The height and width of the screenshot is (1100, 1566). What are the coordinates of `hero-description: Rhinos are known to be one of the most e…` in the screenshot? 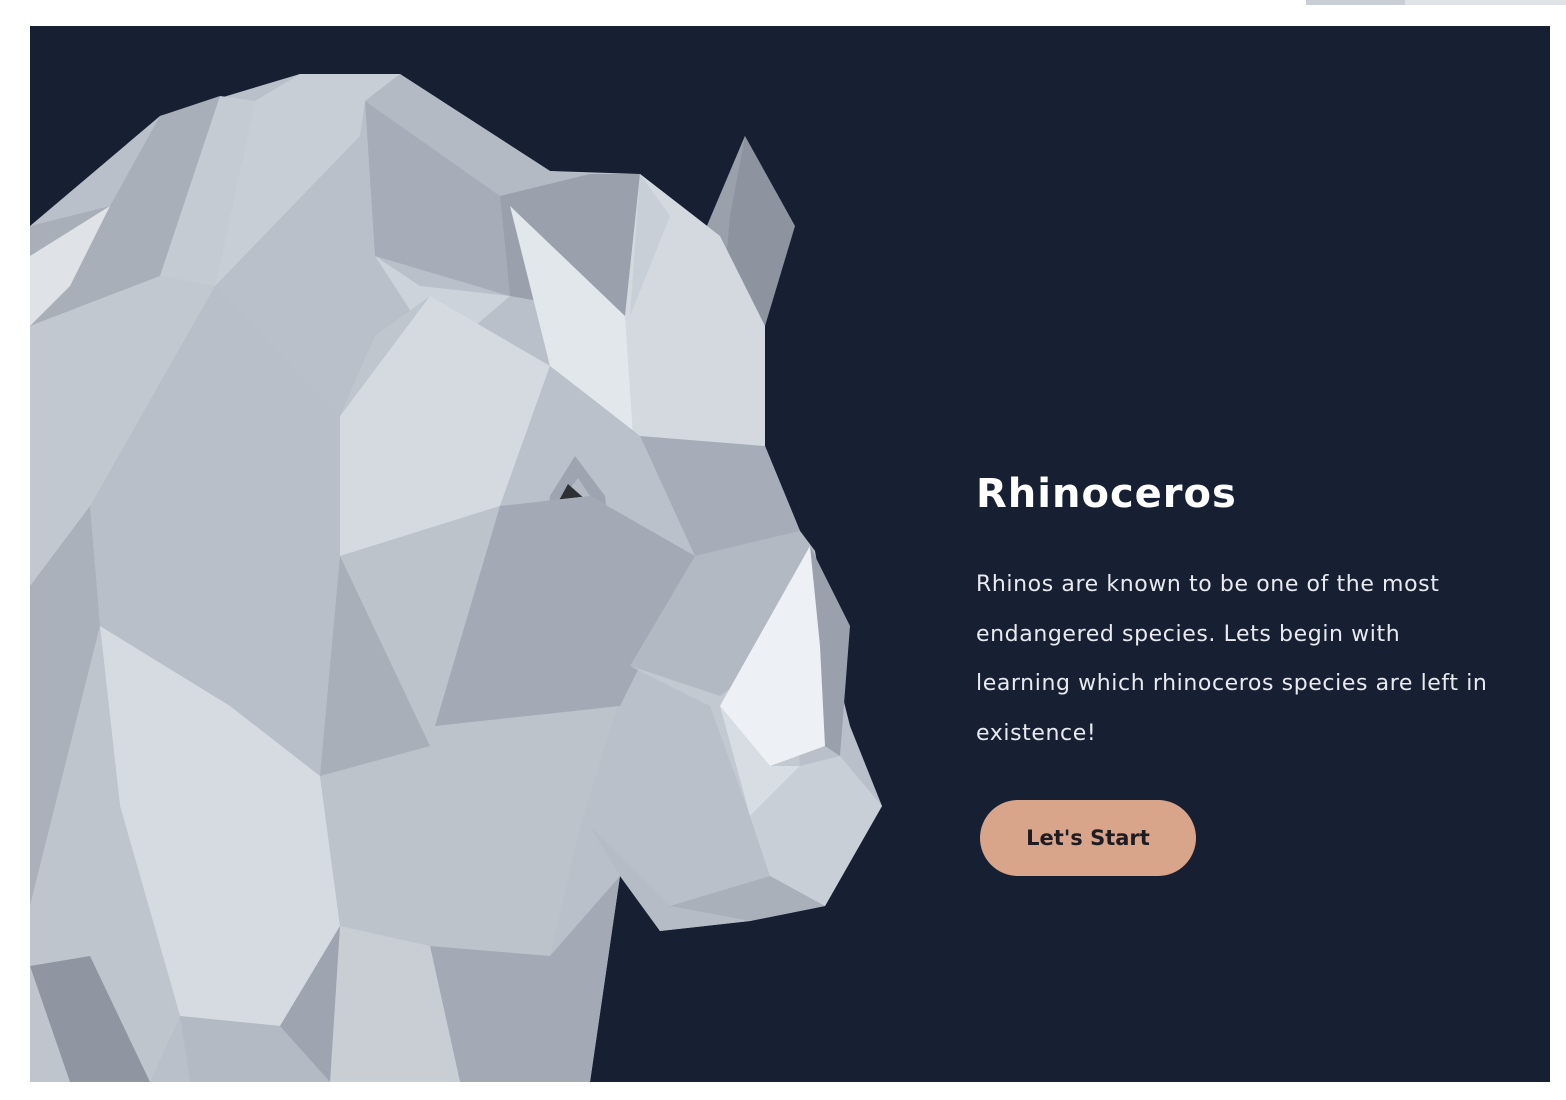 It's located at (1232, 659).